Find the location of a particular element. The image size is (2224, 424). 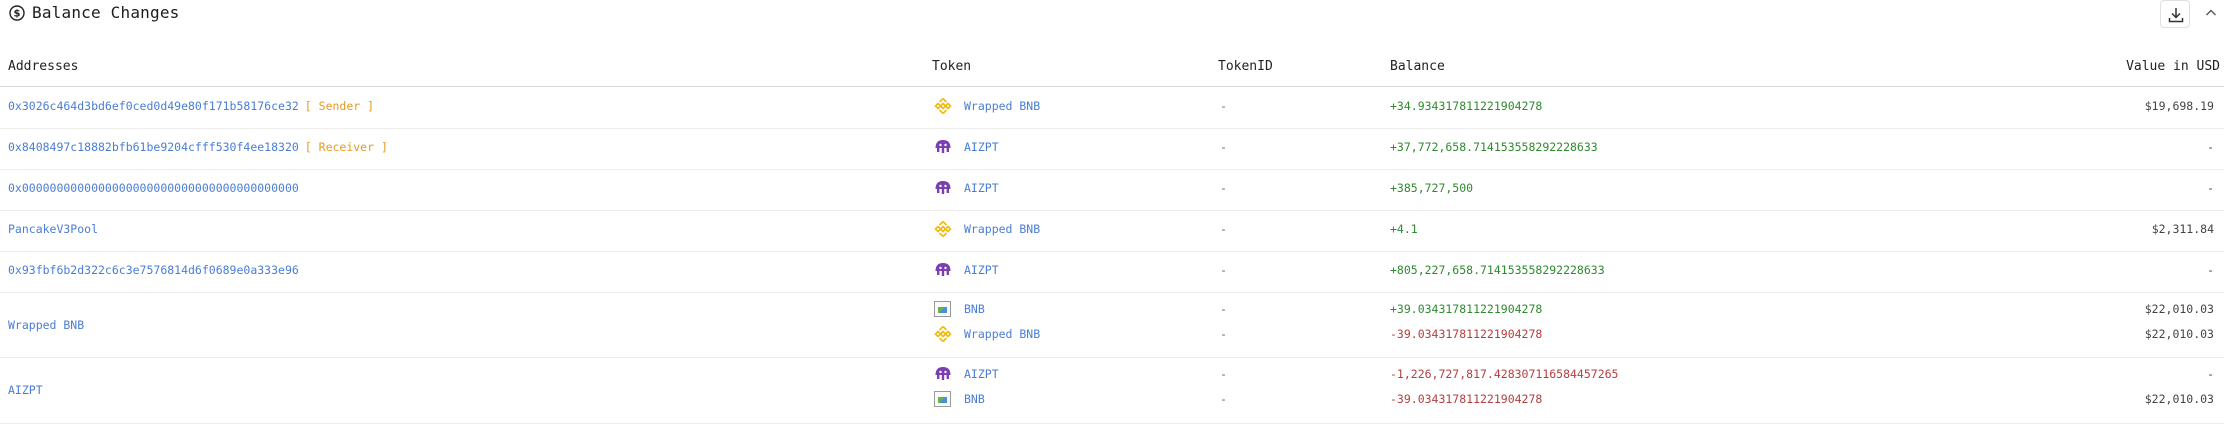

col-balance: Balance is located at coordinates (1417, 66).